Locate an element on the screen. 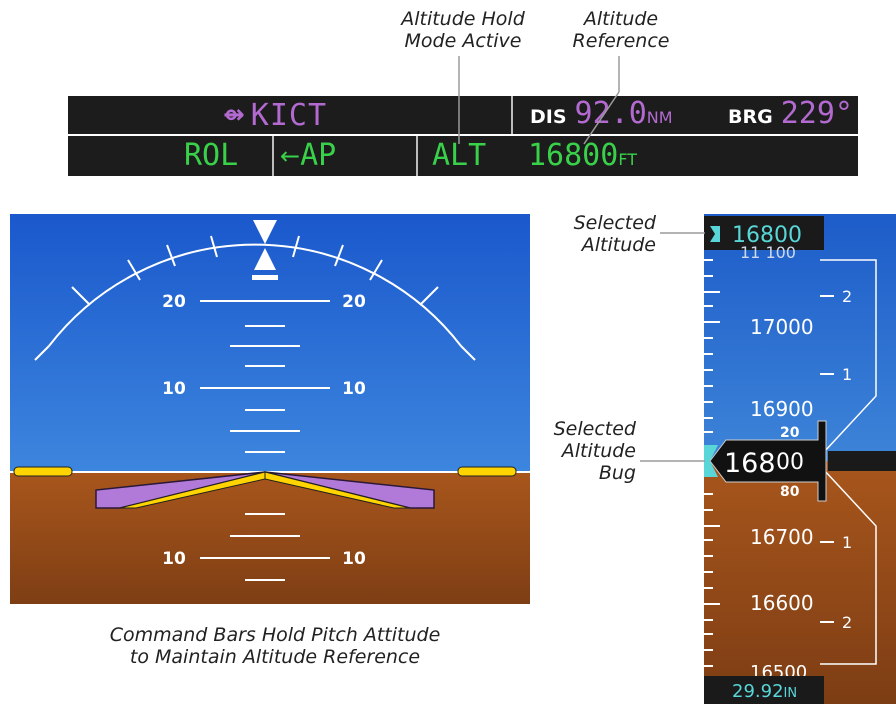 The width and height of the screenshot is (896, 704). pitch-label-down10-left: 10 is located at coordinates (174, 559).